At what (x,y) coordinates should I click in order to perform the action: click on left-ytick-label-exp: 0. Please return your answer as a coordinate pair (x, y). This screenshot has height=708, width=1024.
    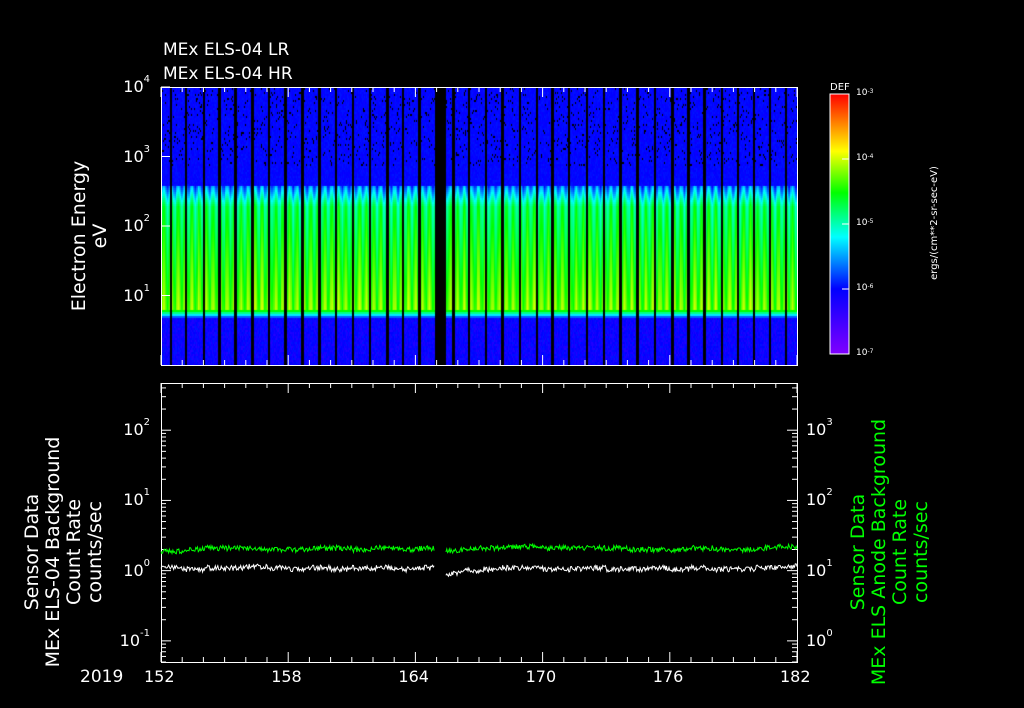
    Looking at the image, I should click on (146, 563).